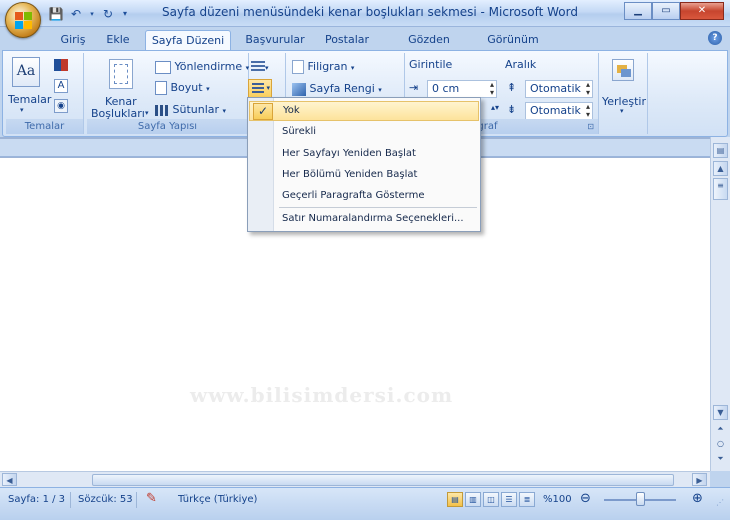 This screenshot has height=520, width=730. Describe the element at coordinates (350, 174) in the screenshot. I see `menu-item-label: Her Bölümü Yeniden Başlat` at that location.